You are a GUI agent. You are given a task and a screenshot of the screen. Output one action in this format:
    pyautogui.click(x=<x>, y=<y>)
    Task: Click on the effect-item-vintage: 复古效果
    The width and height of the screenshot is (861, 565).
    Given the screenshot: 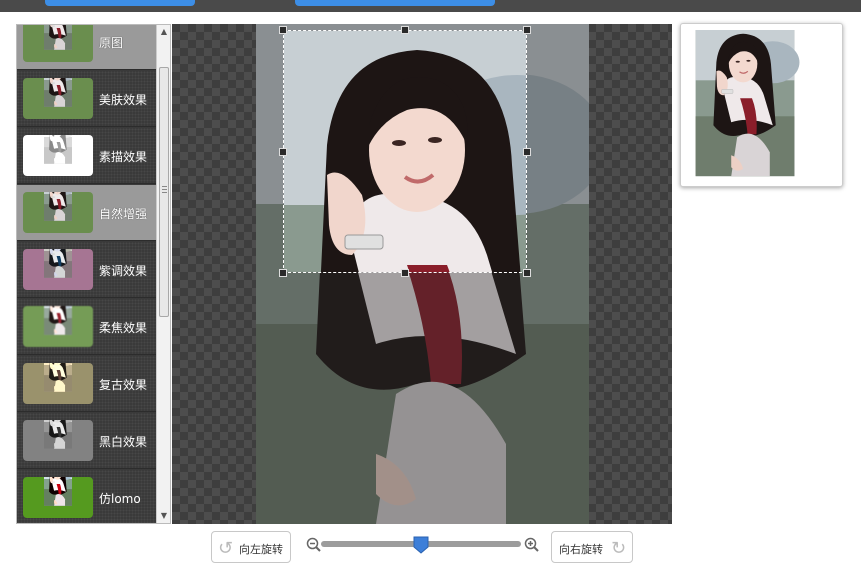 What is the action you would take?
    pyautogui.click(x=86, y=384)
    